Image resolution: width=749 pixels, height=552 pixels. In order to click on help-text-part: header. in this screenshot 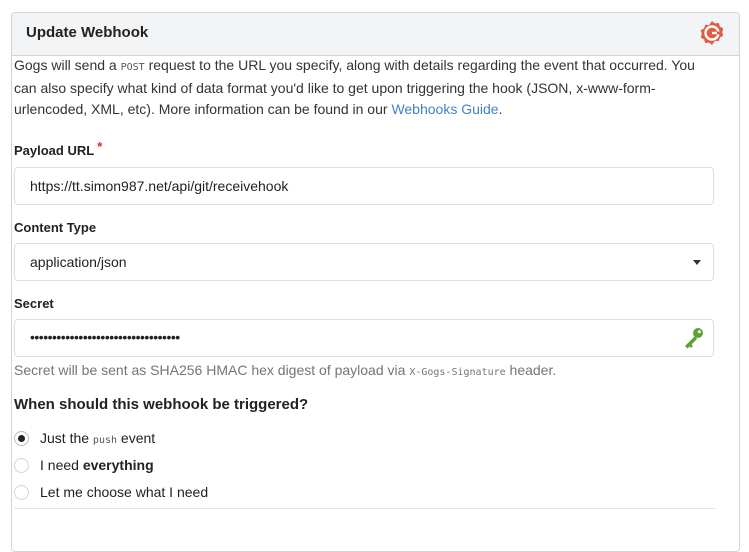, I will do `click(531, 370)`.